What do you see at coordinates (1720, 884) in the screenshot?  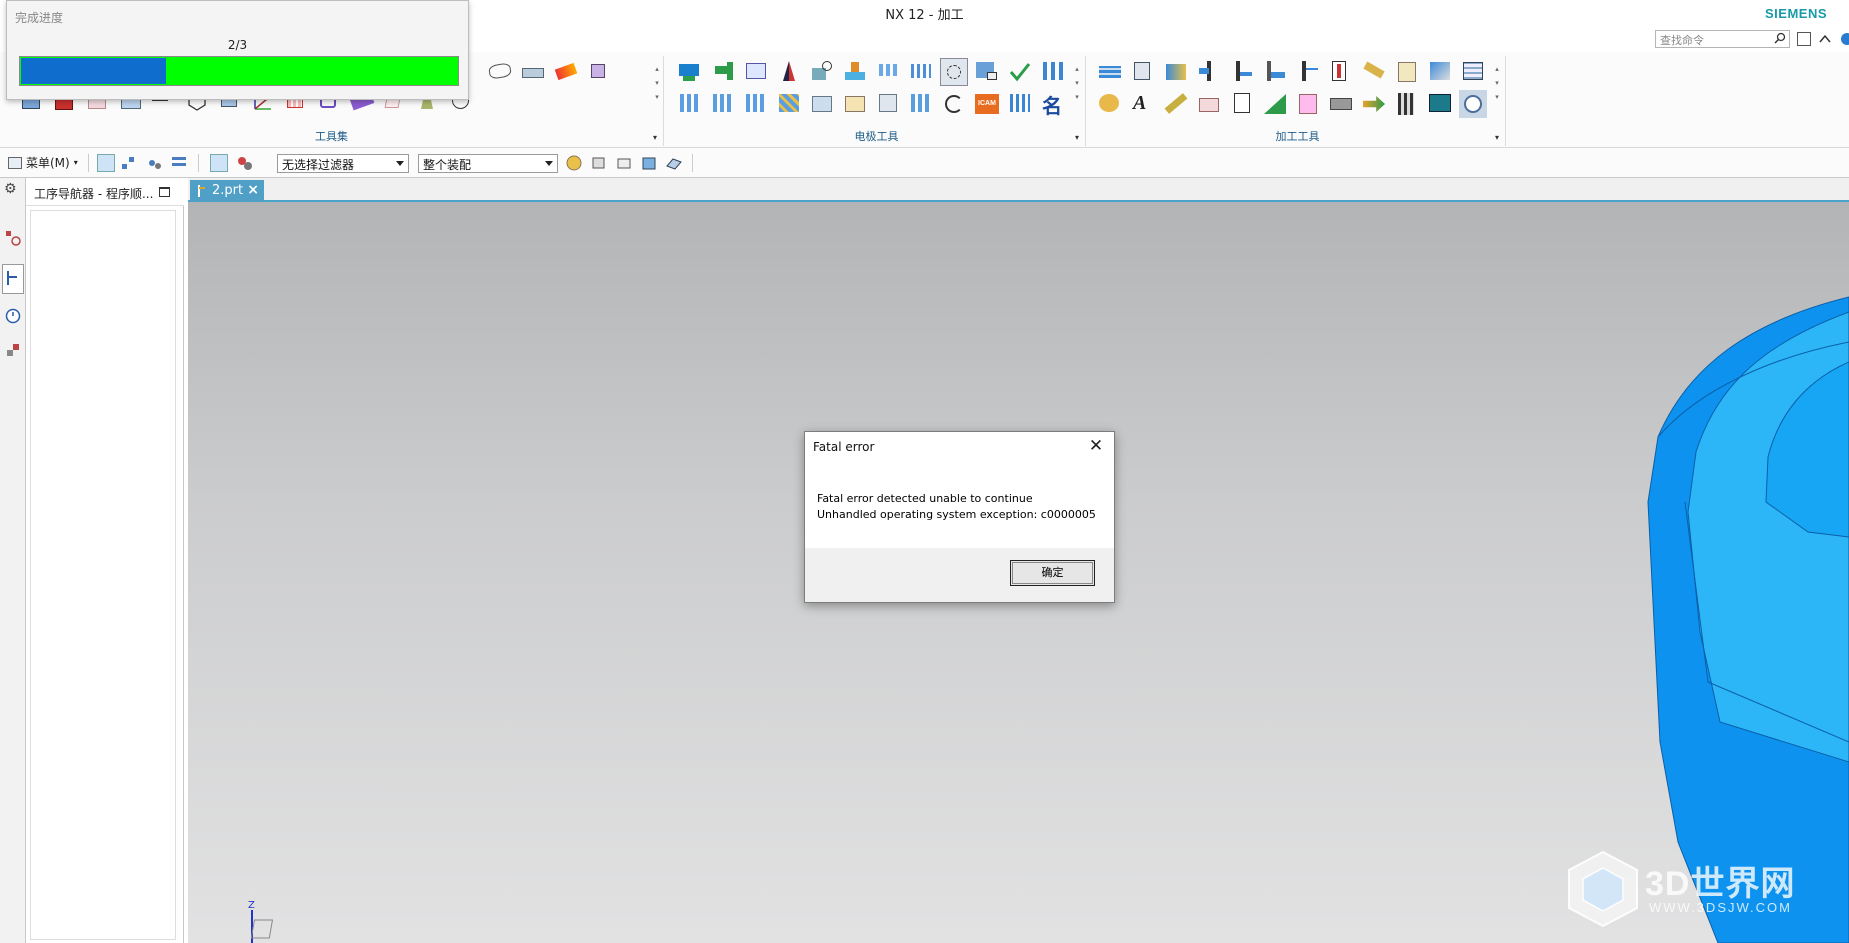 I see `watermark-text: 3D世界网` at bounding box center [1720, 884].